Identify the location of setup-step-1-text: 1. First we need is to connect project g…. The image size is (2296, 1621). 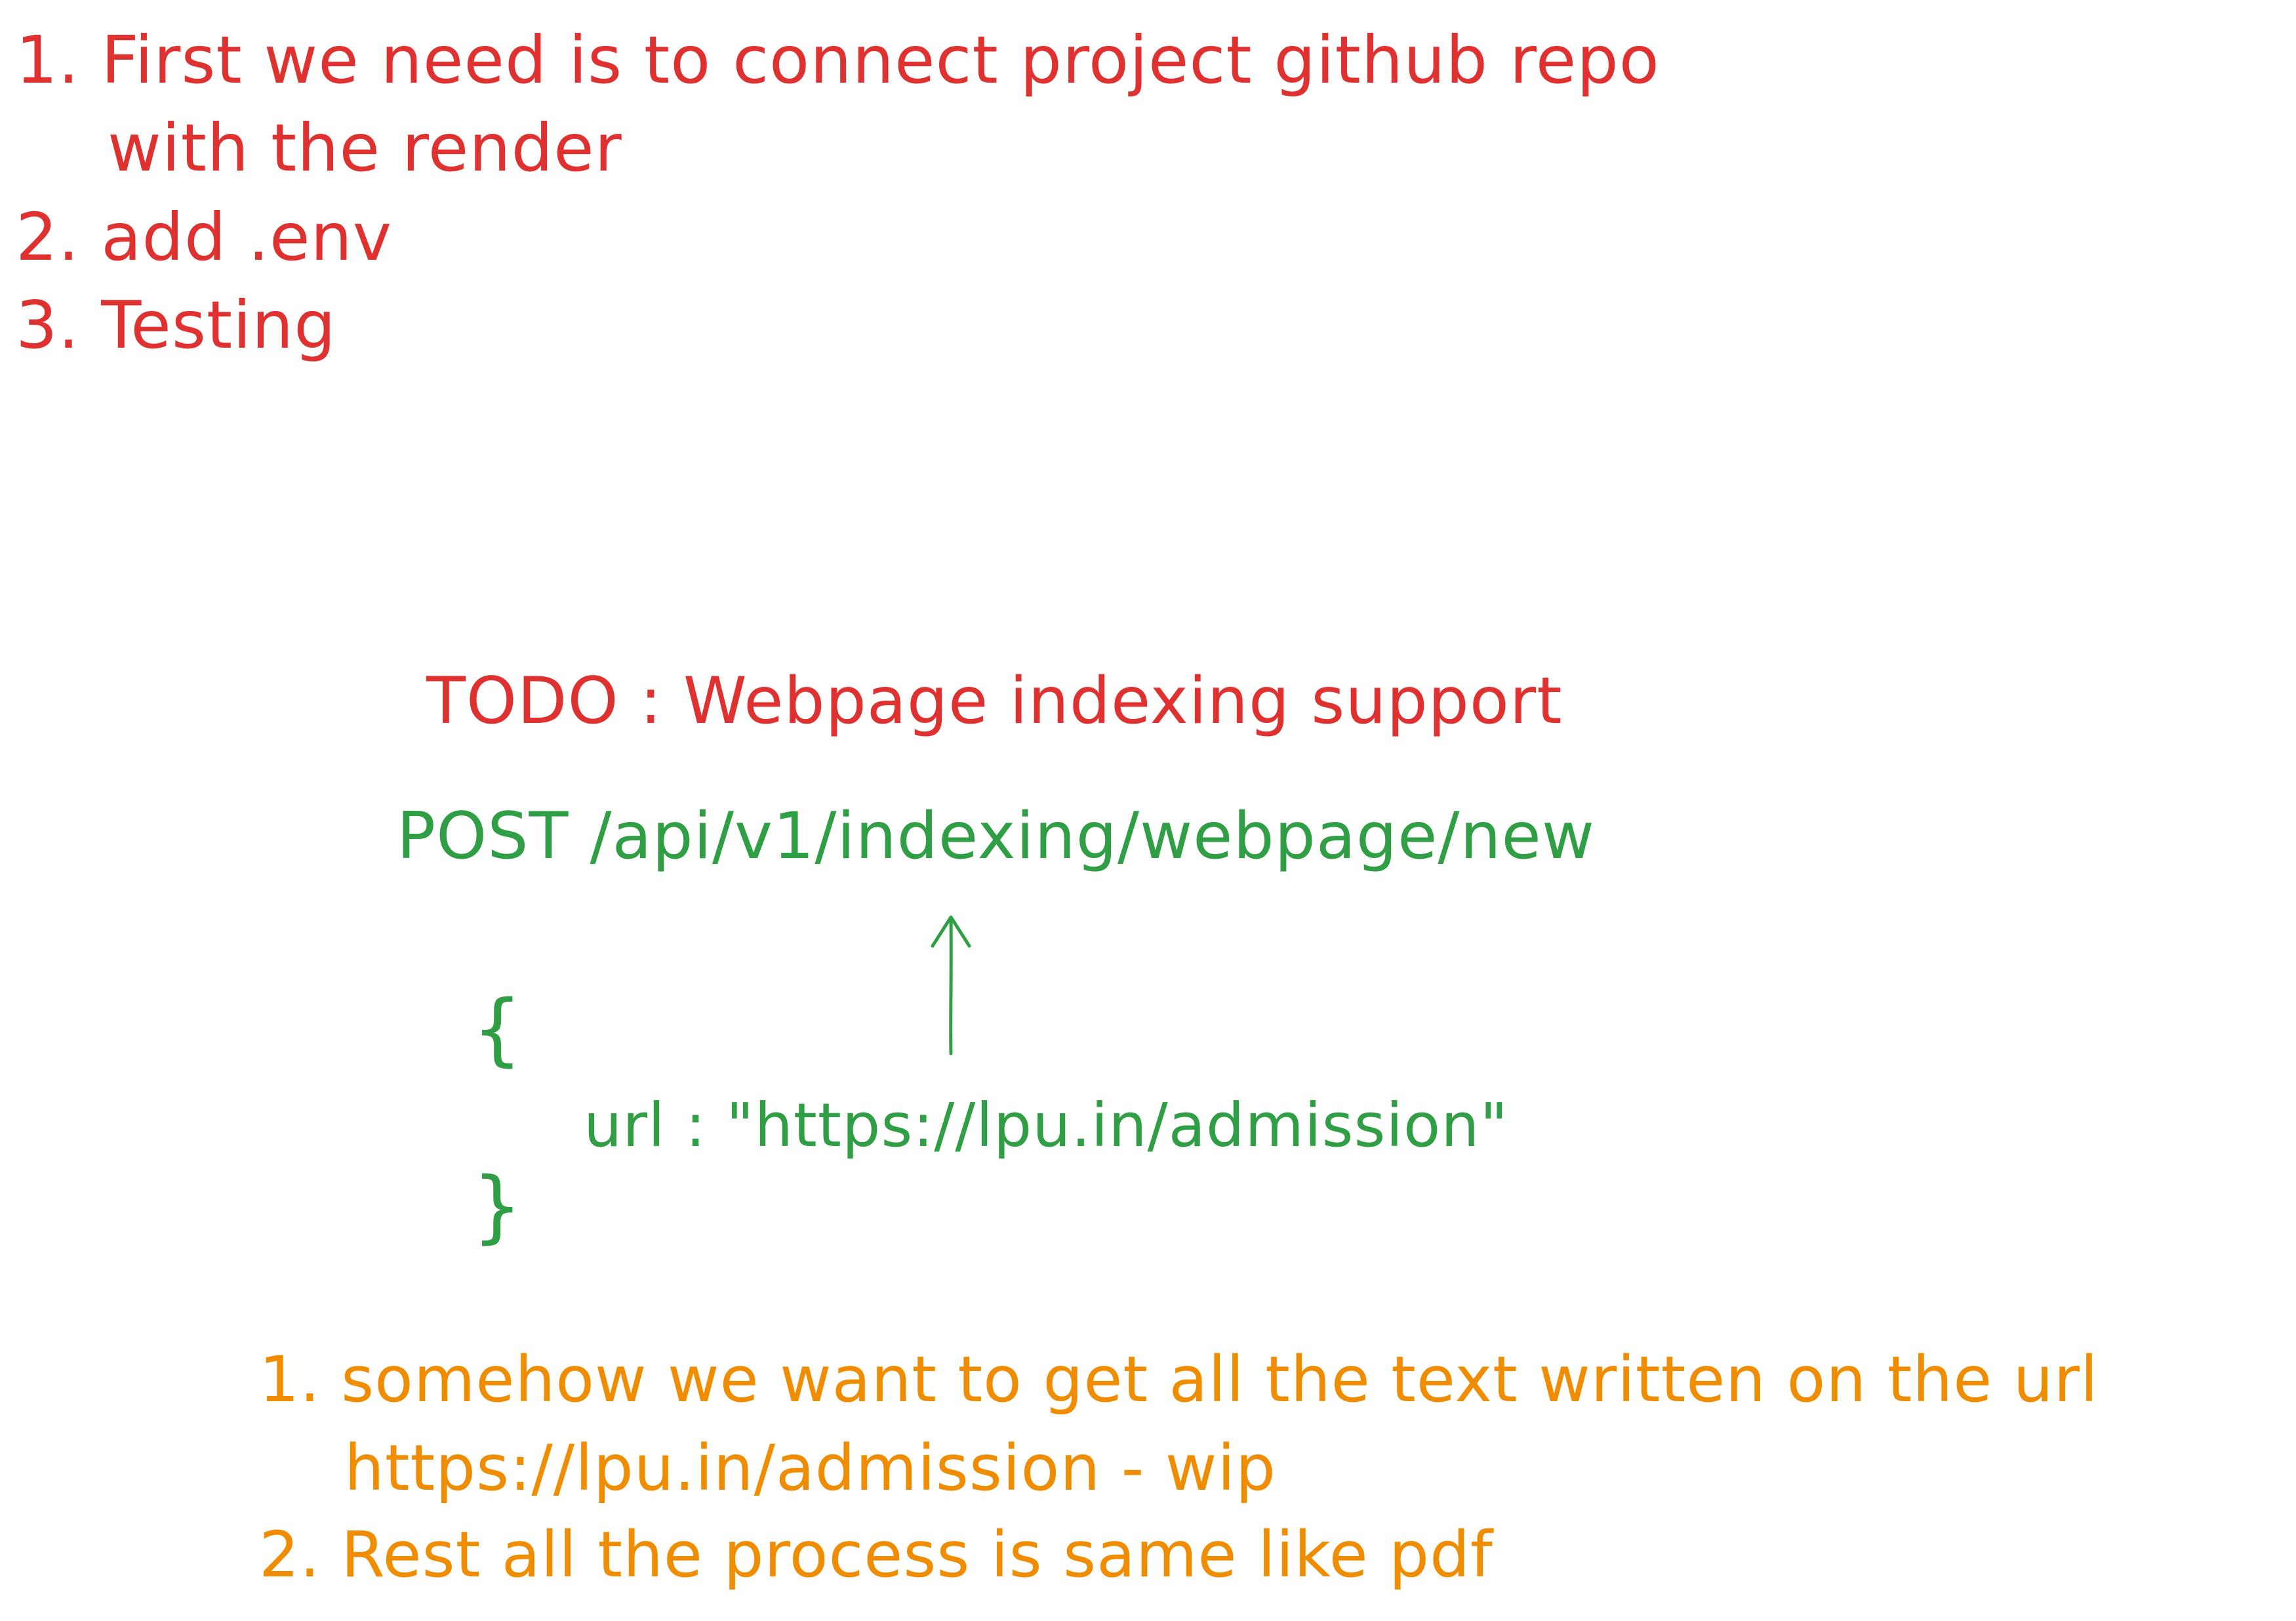
(838, 60).